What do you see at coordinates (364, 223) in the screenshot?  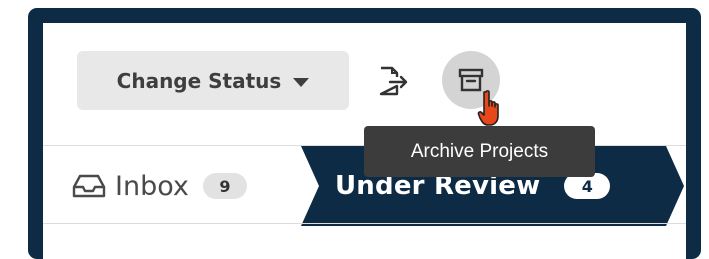 I see `tabs-divider` at bounding box center [364, 223].